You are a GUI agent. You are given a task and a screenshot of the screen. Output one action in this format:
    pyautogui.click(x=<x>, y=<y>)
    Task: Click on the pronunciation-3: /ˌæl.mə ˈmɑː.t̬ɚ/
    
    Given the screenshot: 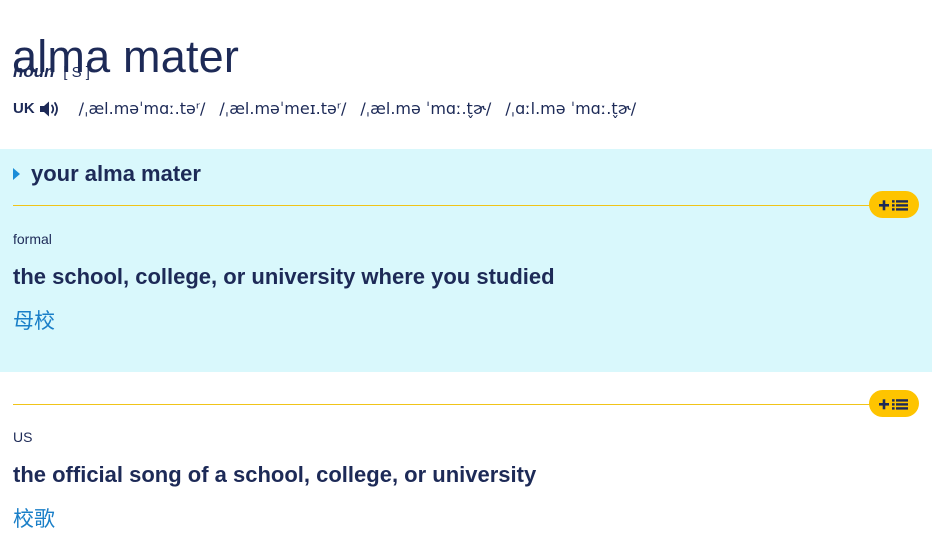 What is the action you would take?
    pyautogui.click(x=426, y=108)
    